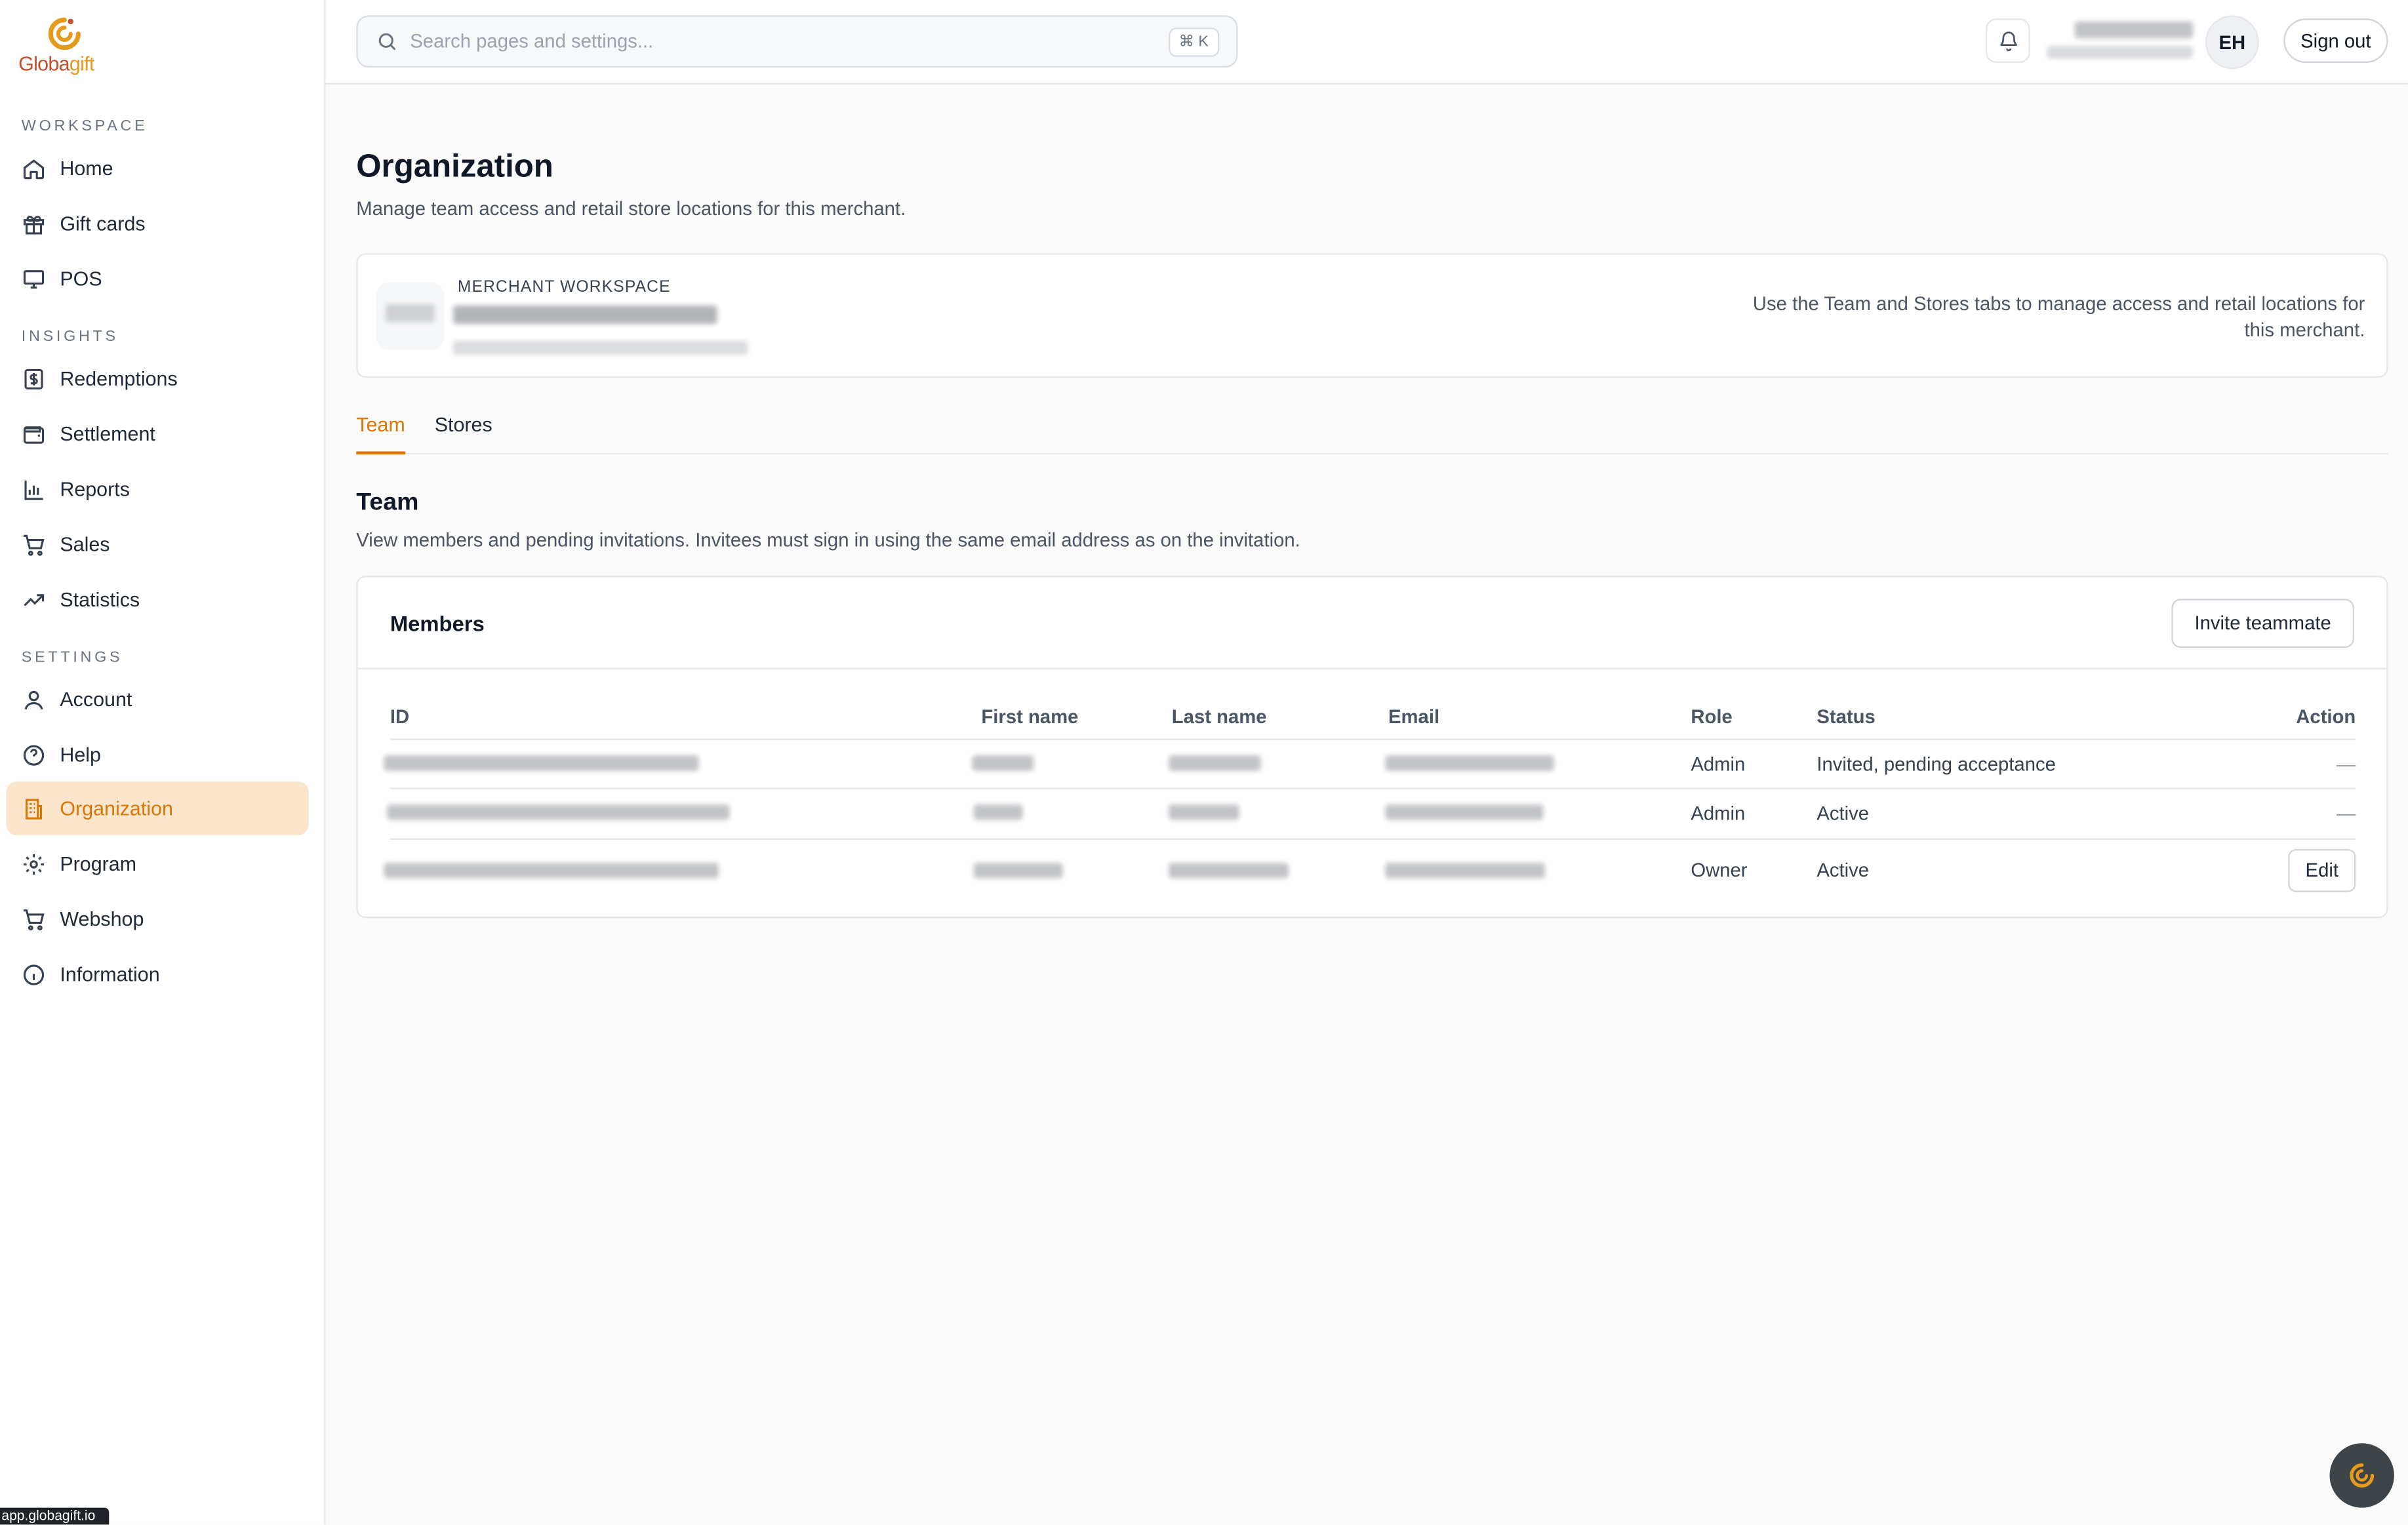 This screenshot has height=1525, width=2408. I want to click on edit-member-button: Edit, so click(2322, 870).